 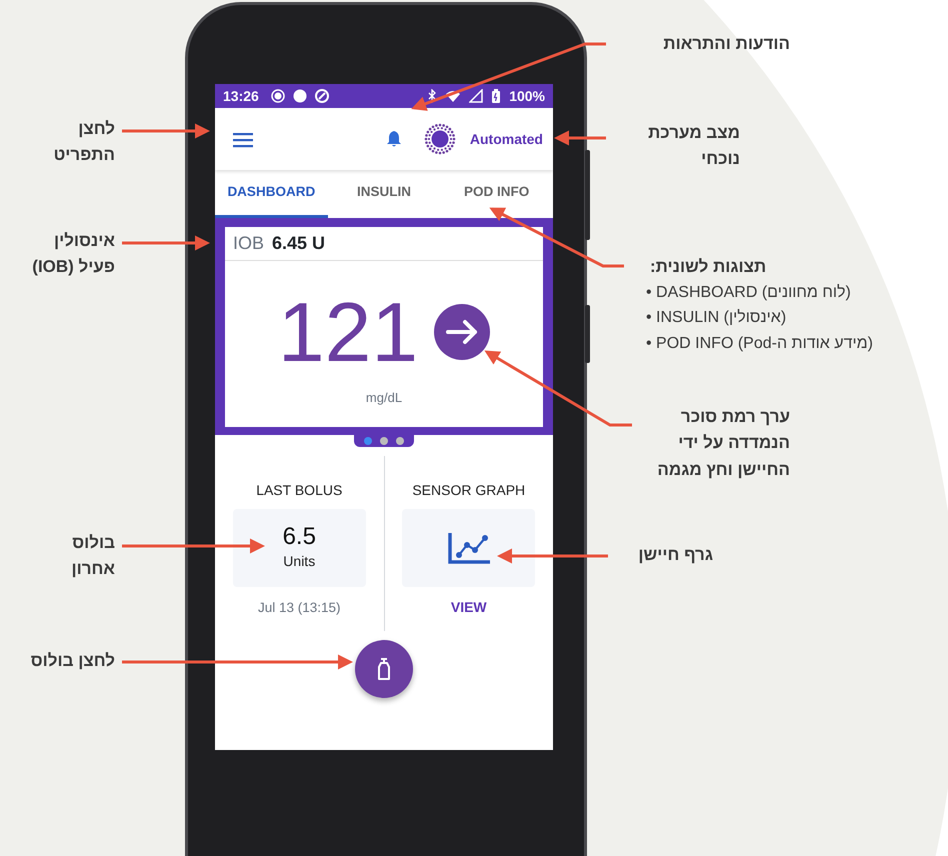 What do you see at coordinates (726, 44) in the screenshot?
I see `callout-text: הודעות והתראות` at bounding box center [726, 44].